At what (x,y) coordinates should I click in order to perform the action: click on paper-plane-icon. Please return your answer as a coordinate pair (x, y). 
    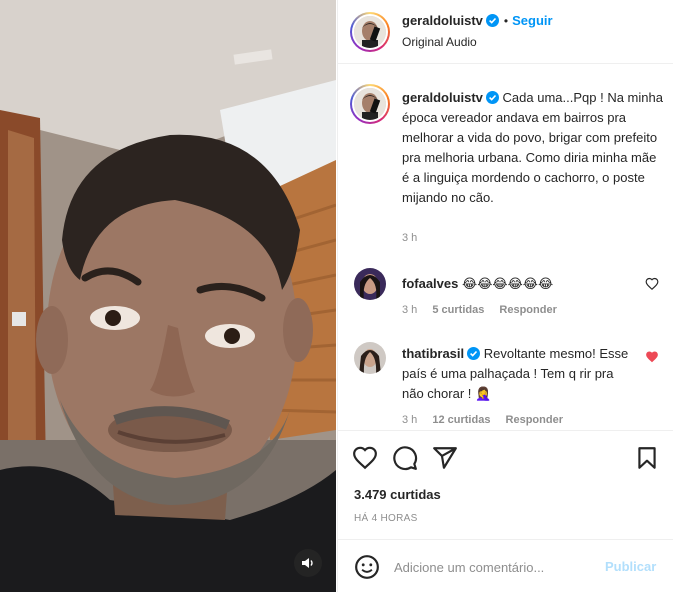
    Looking at the image, I should click on (445, 458).